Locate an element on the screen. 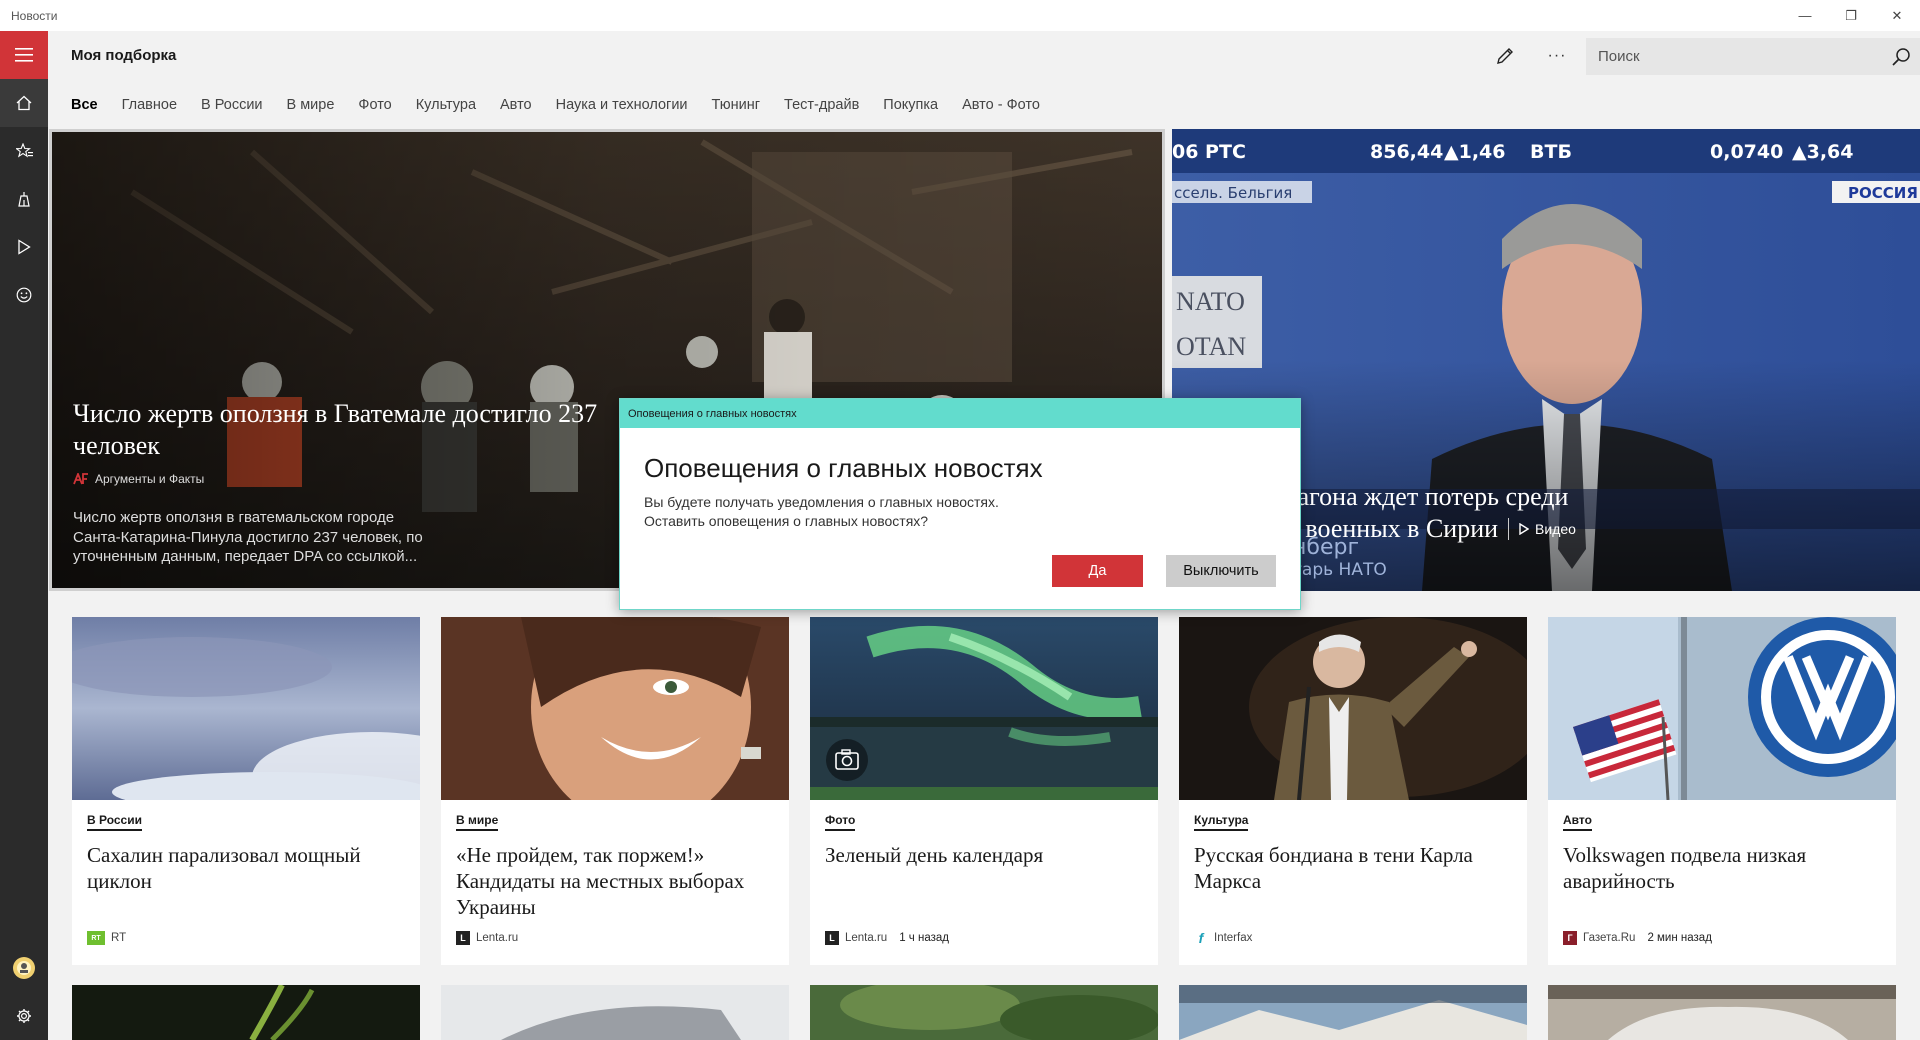  card-meta: L Lenta.ru is located at coordinates (487, 938).